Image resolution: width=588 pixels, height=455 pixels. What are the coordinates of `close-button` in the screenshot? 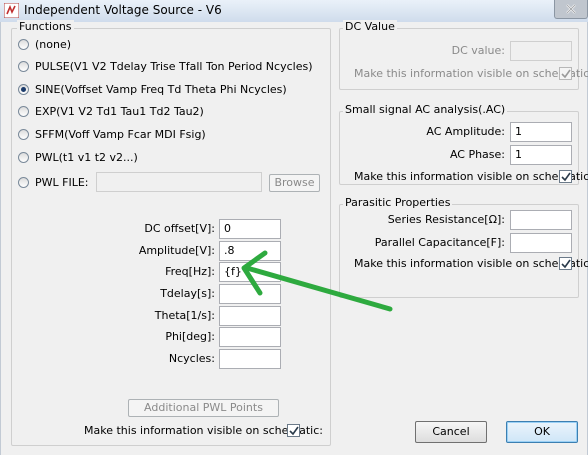 It's located at (571, 9).